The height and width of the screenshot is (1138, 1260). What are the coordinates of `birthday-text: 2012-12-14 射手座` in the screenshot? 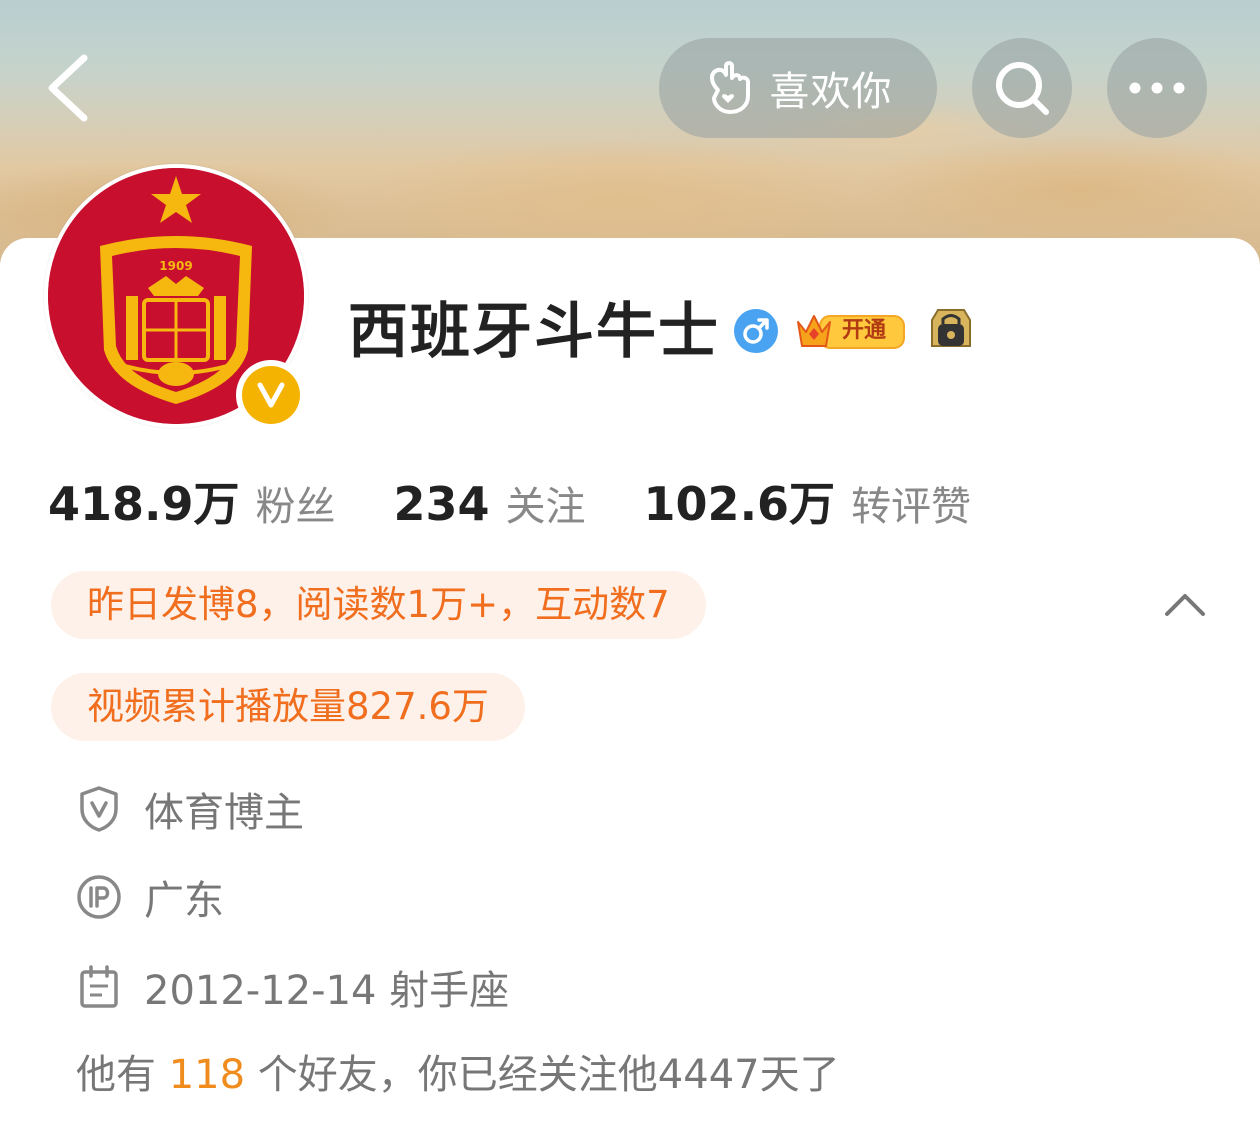 It's located at (327, 991).